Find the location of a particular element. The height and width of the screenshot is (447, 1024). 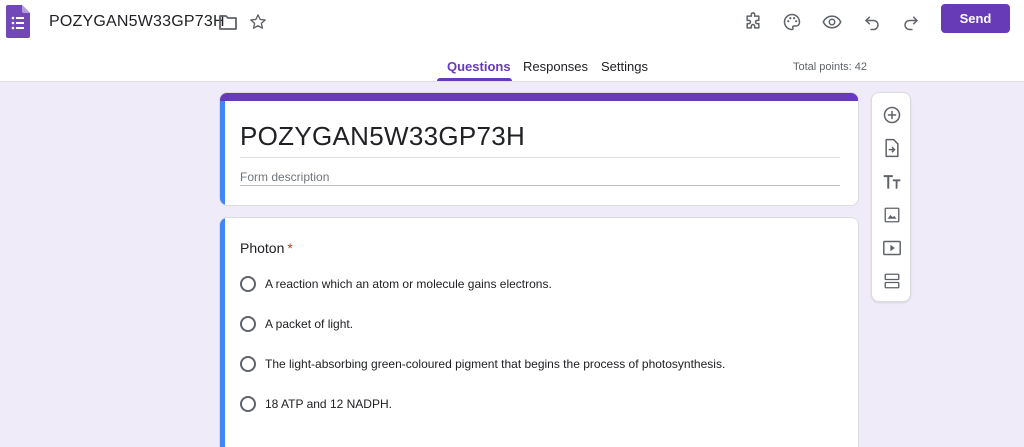

palette-icon is located at coordinates (792, 22).